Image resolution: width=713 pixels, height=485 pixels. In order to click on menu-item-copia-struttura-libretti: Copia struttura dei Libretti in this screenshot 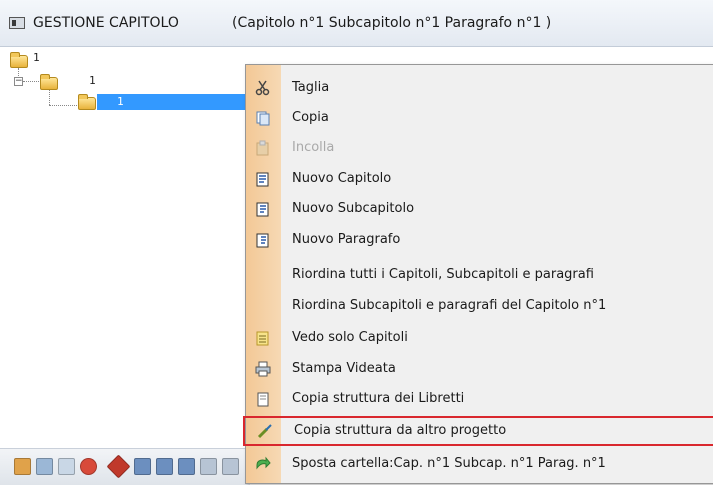, I will do `click(479, 399)`.